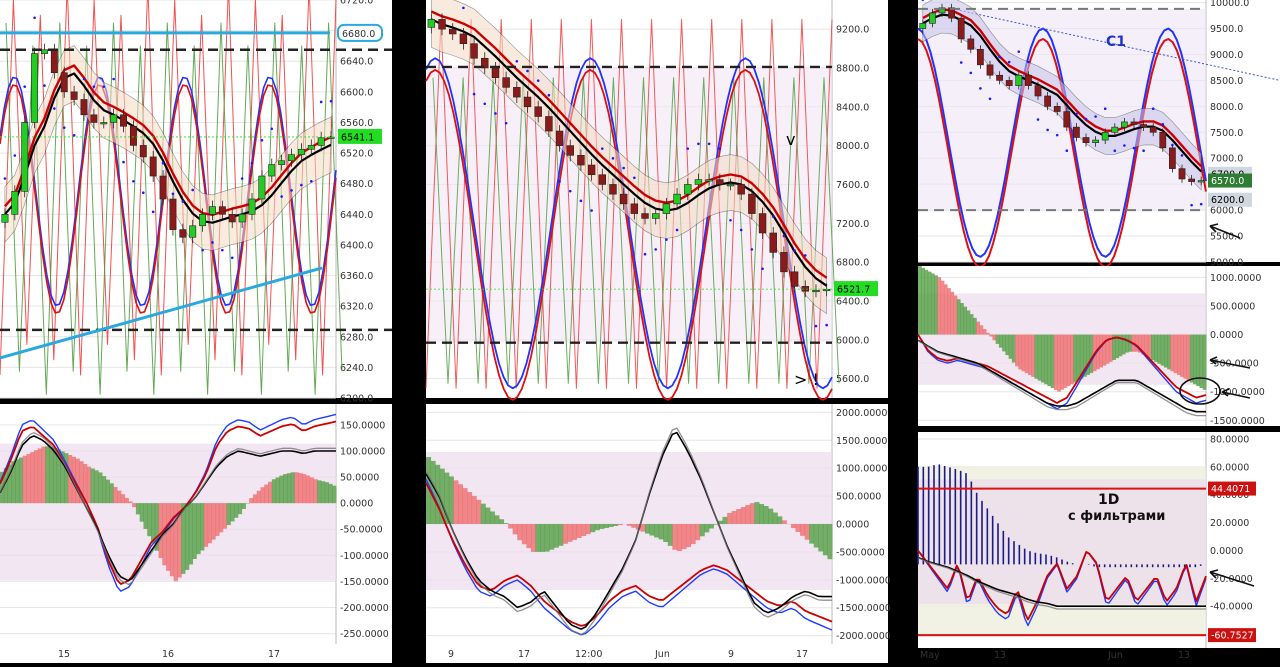  What do you see at coordinates (863, 580) in the screenshot?
I see `y-tick-label: -1000.0000` at bounding box center [863, 580].